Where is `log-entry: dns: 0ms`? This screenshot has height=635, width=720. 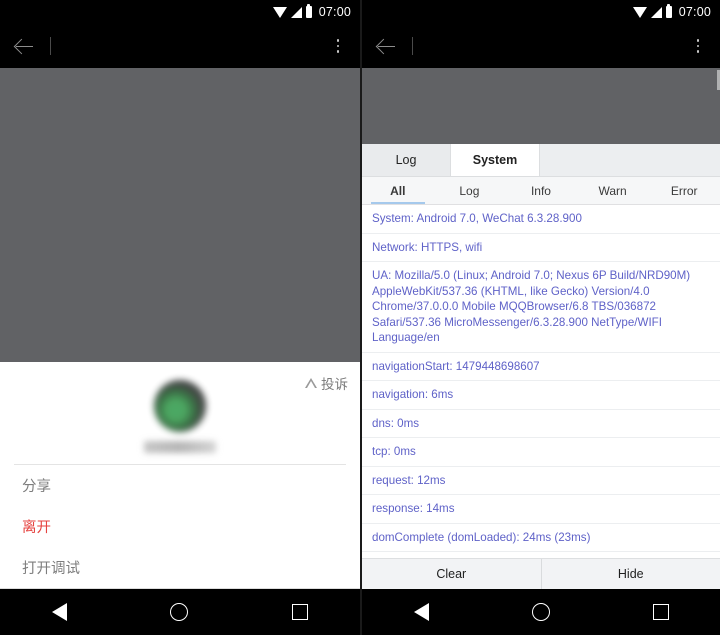
log-entry: dns: 0ms is located at coordinates (541, 424).